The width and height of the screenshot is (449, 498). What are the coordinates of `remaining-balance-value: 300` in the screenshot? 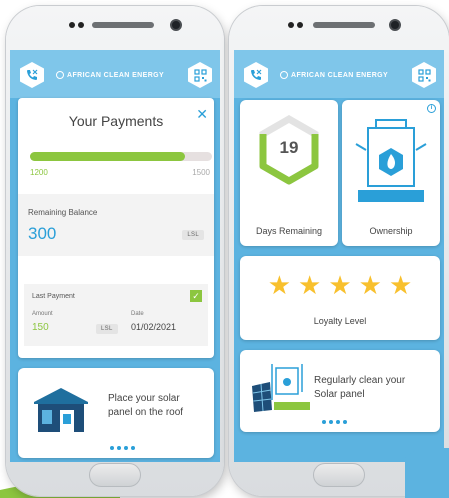 It's located at (42, 233).